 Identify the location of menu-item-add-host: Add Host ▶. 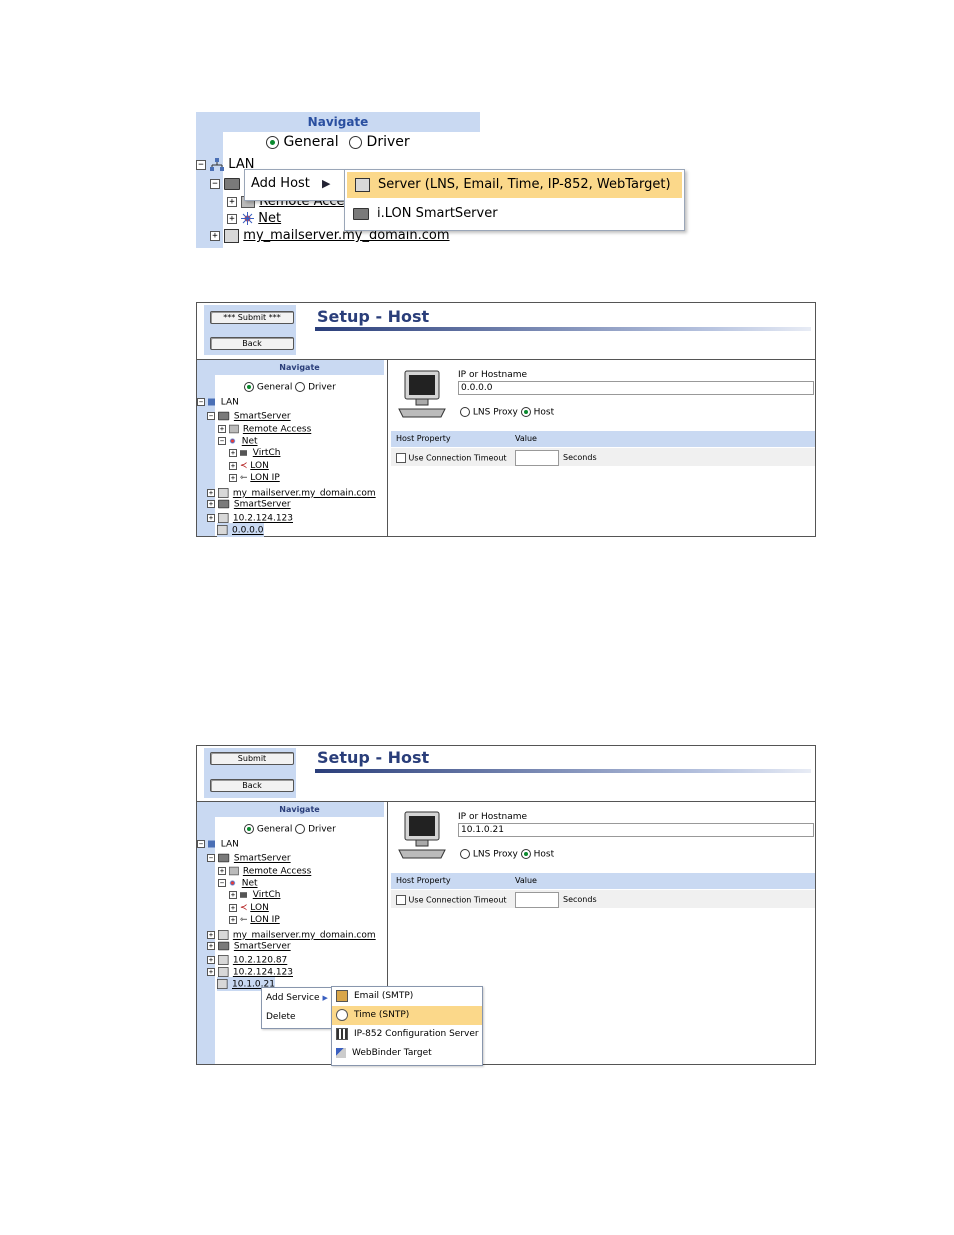
(291, 183).